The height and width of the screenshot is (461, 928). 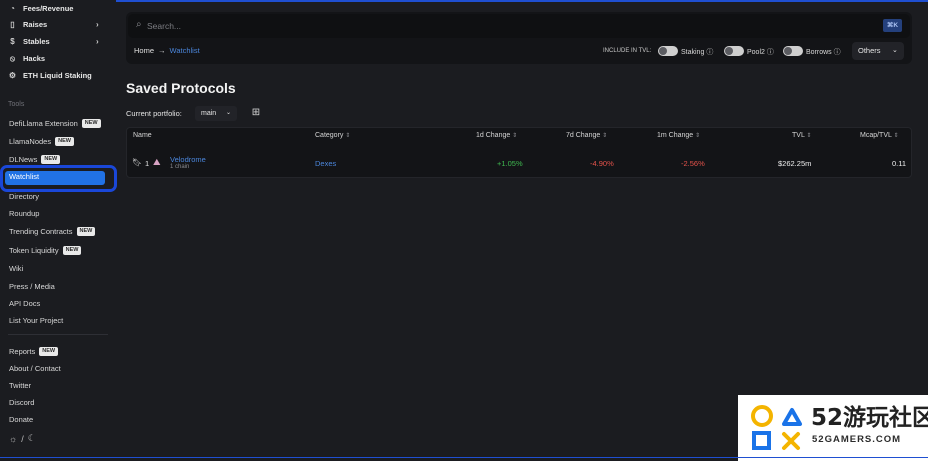 I want to click on column-header-mcap-tvl: Mcap/TVL ⇕, so click(x=879, y=135).